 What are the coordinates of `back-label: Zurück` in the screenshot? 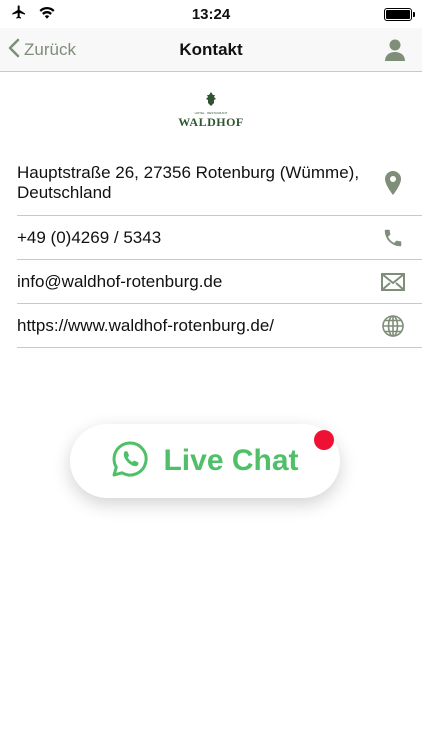 It's located at (50, 49).